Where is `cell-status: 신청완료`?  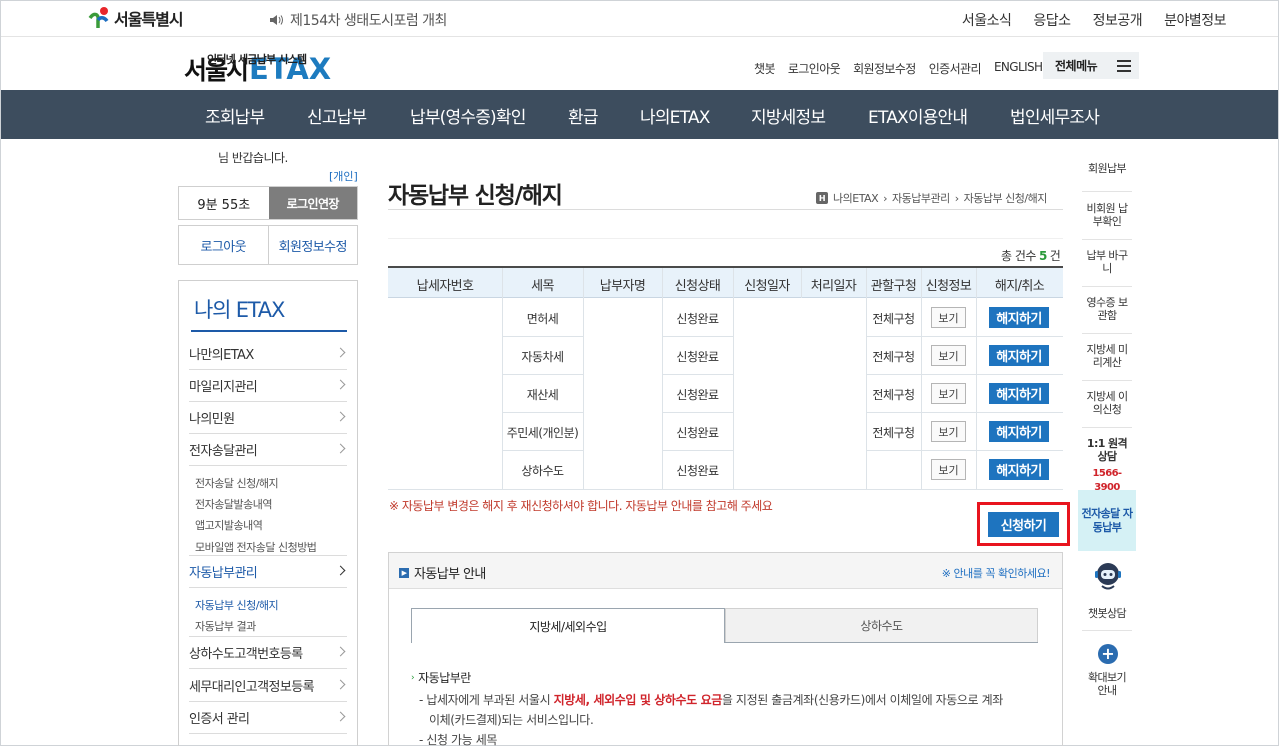 cell-status: 신청완료 is located at coordinates (697, 395).